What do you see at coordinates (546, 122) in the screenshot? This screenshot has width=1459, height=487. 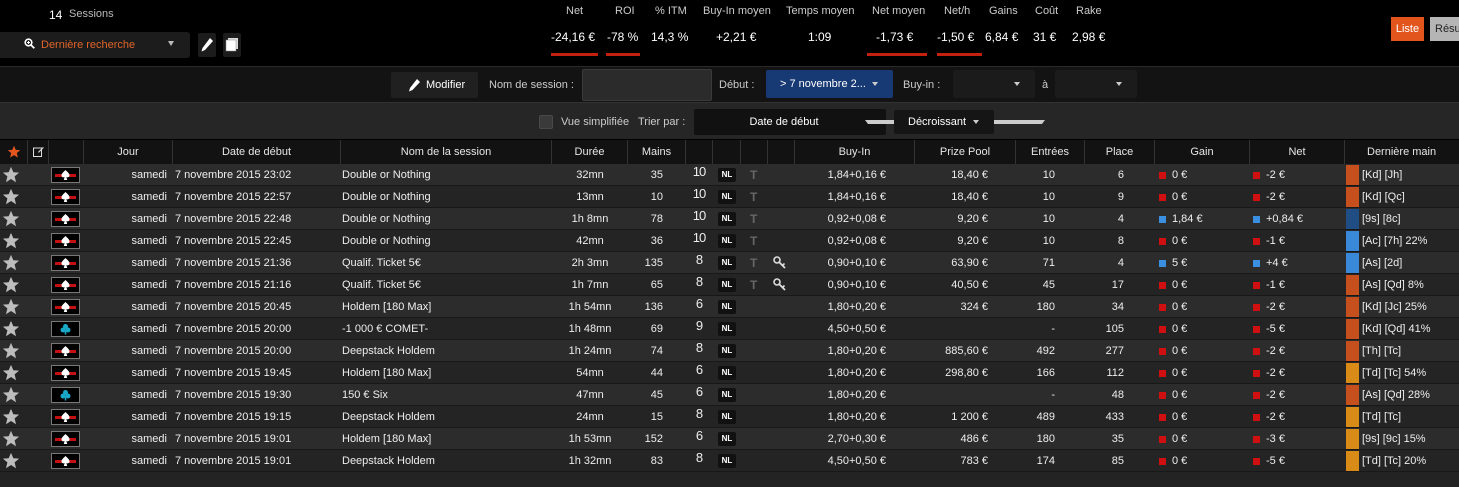 I see `simplified-view-checkbox` at bounding box center [546, 122].